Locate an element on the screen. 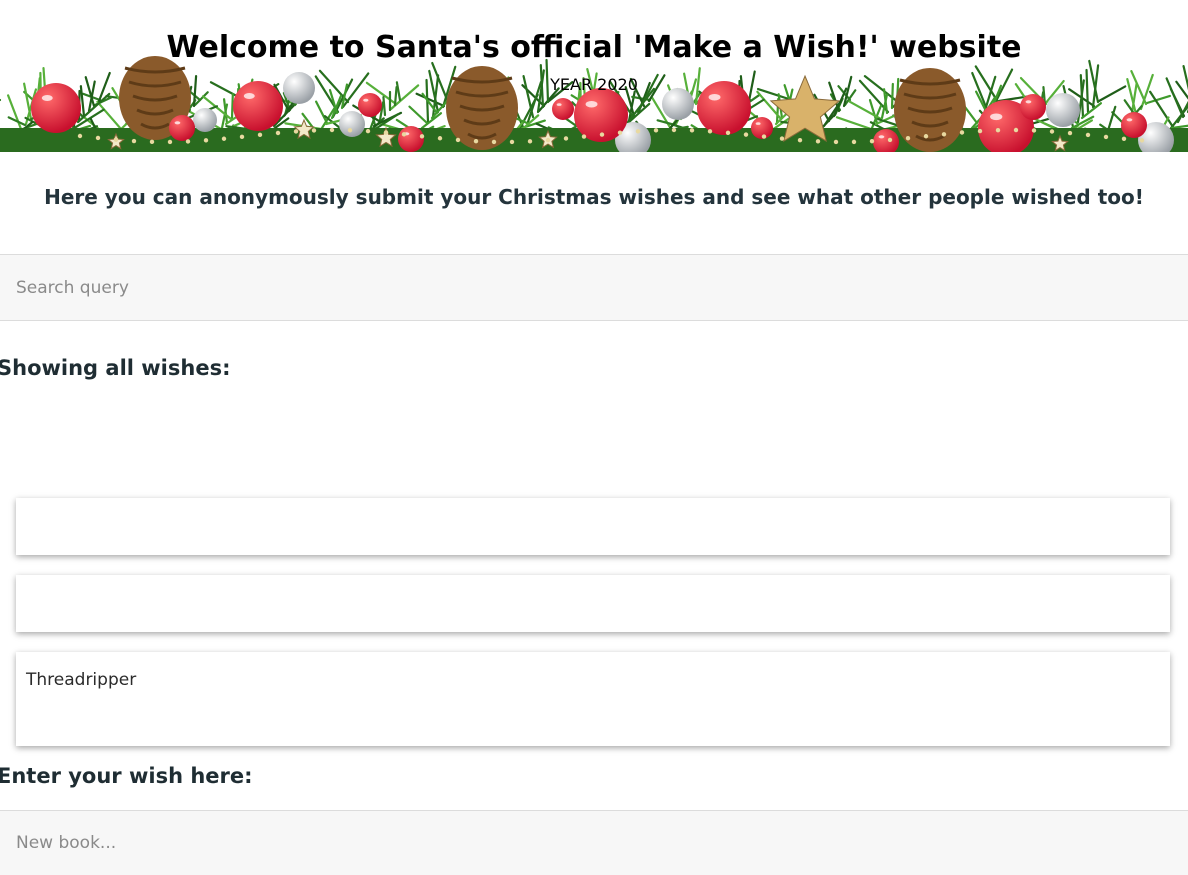 The width and height of the screenshot is (1188, 875). year-label: YEAR 2020 is located at coordinates (594, 84).